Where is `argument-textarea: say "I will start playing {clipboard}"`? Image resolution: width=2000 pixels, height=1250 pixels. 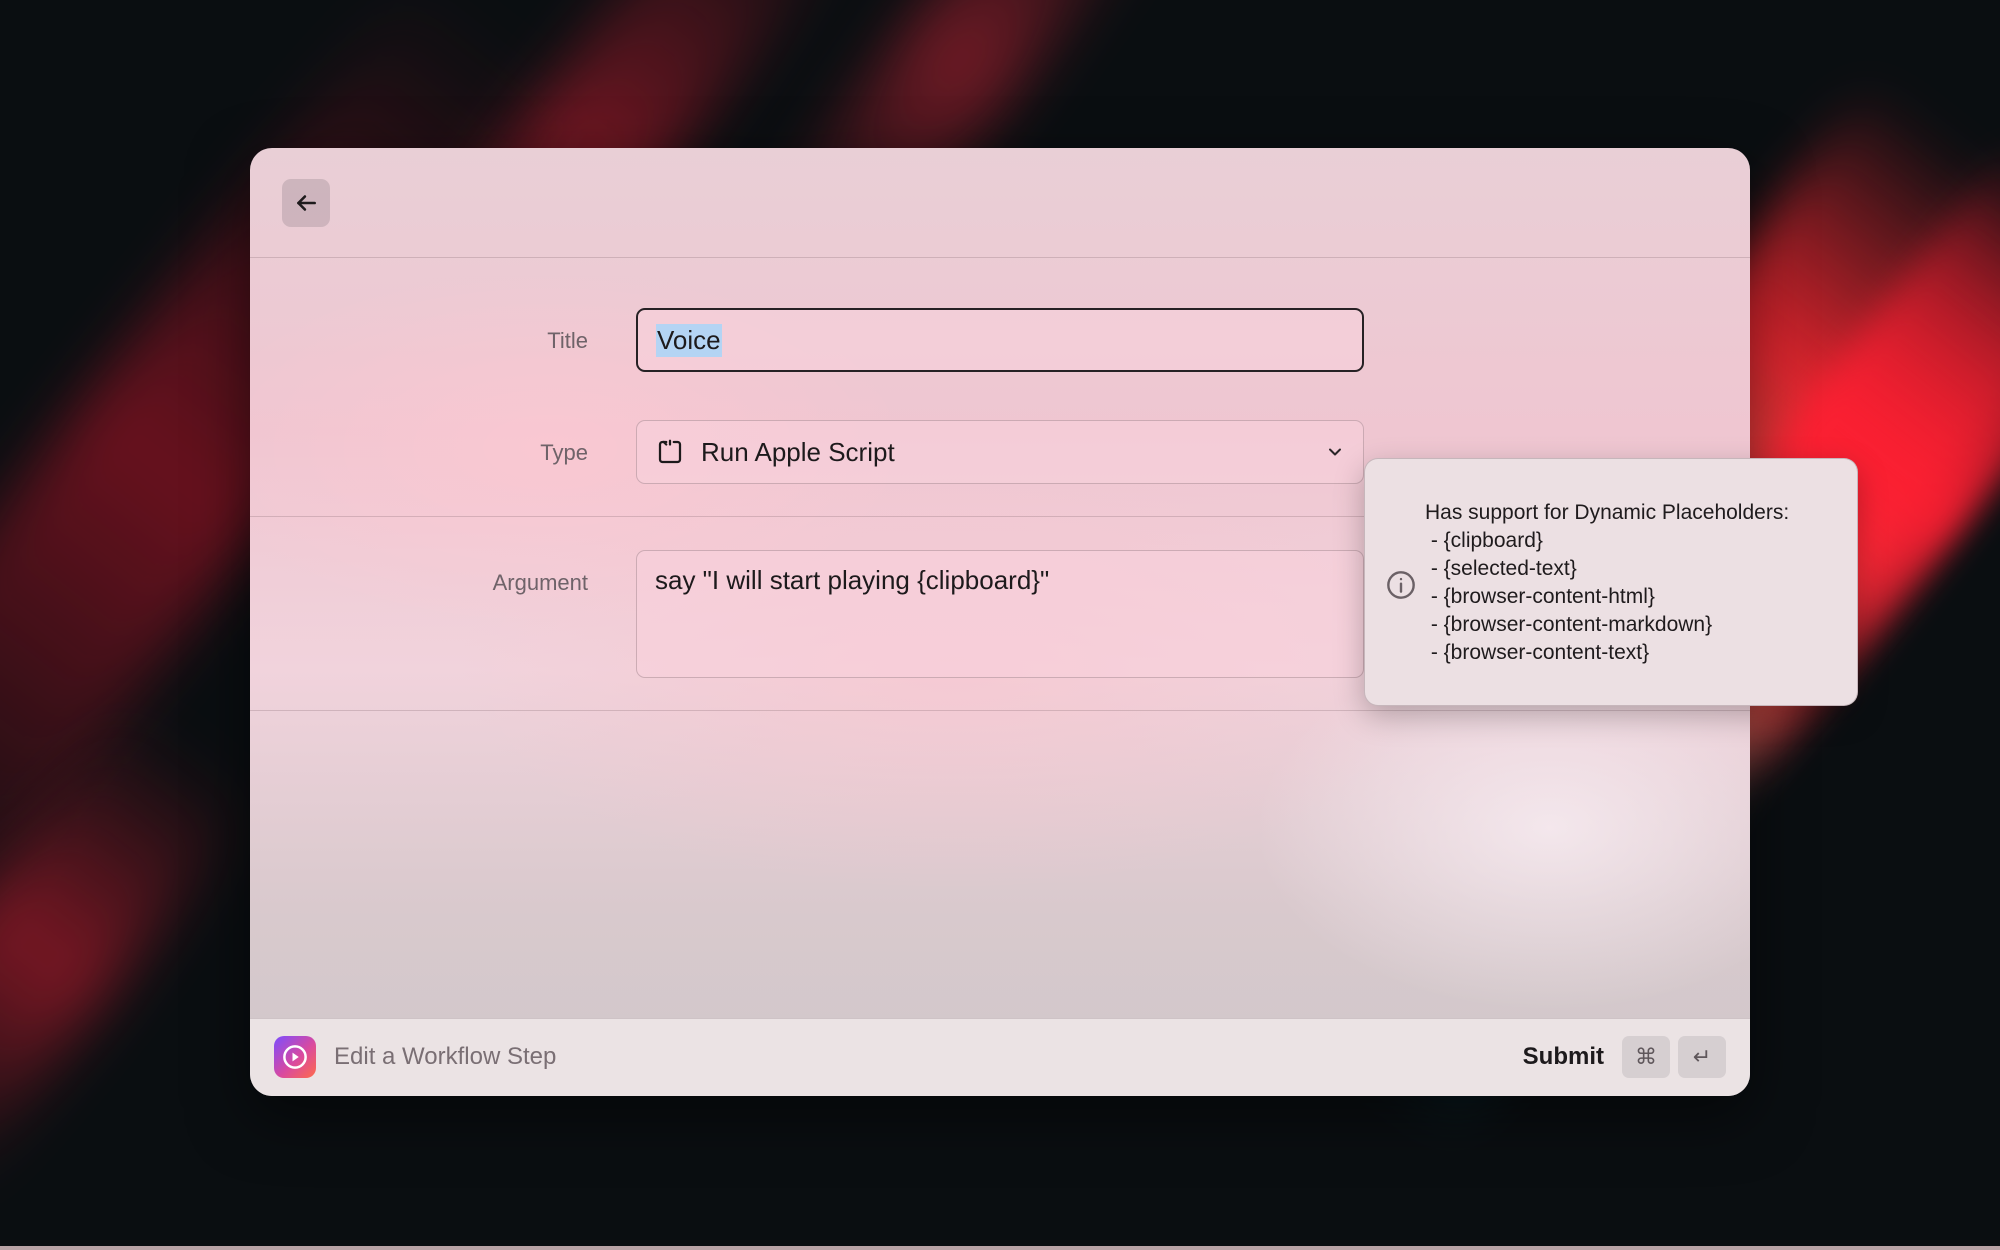
argument-textarea: say "I will start playing {clipboard}" is located at coordinates (1000, 614).